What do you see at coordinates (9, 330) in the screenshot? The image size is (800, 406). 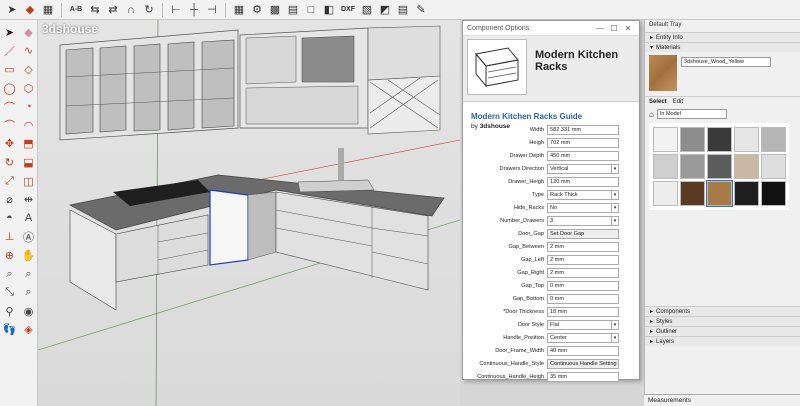 I see `walk-icon: 👣` at bounding box center [9, 330].